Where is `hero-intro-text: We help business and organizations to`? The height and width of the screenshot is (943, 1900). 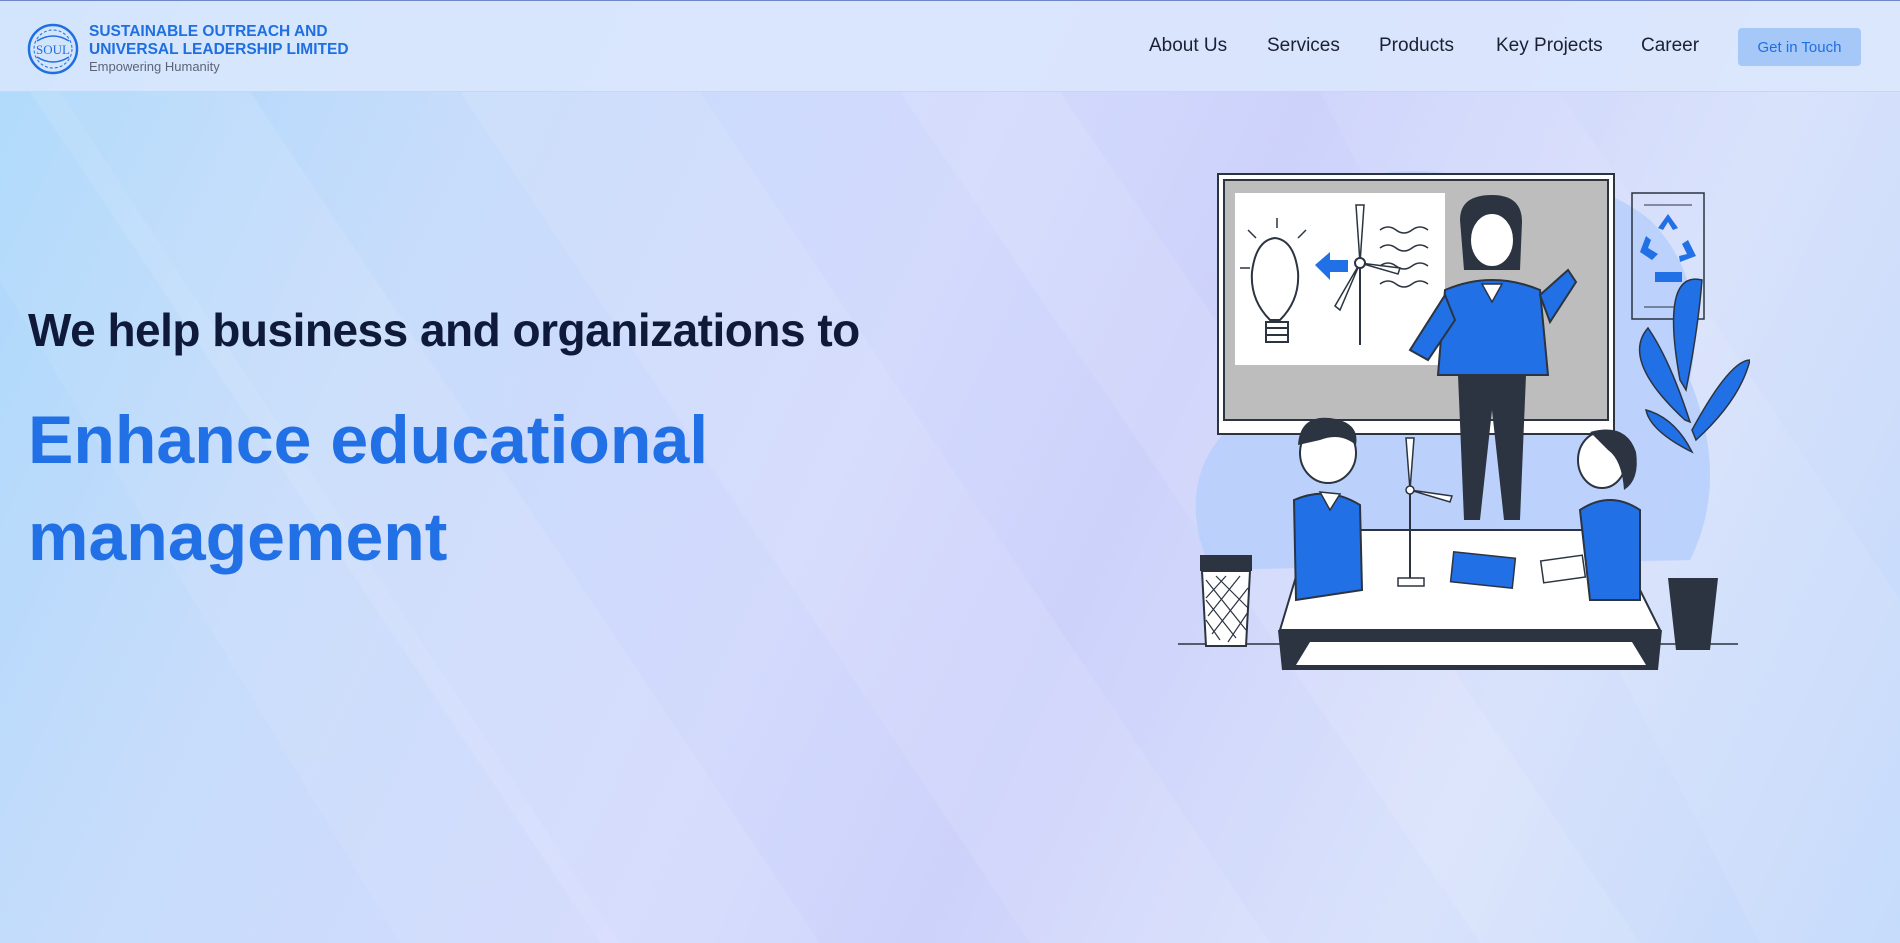 hero-intro-text: We help business and organizations to is located at coordinates (444, 330).